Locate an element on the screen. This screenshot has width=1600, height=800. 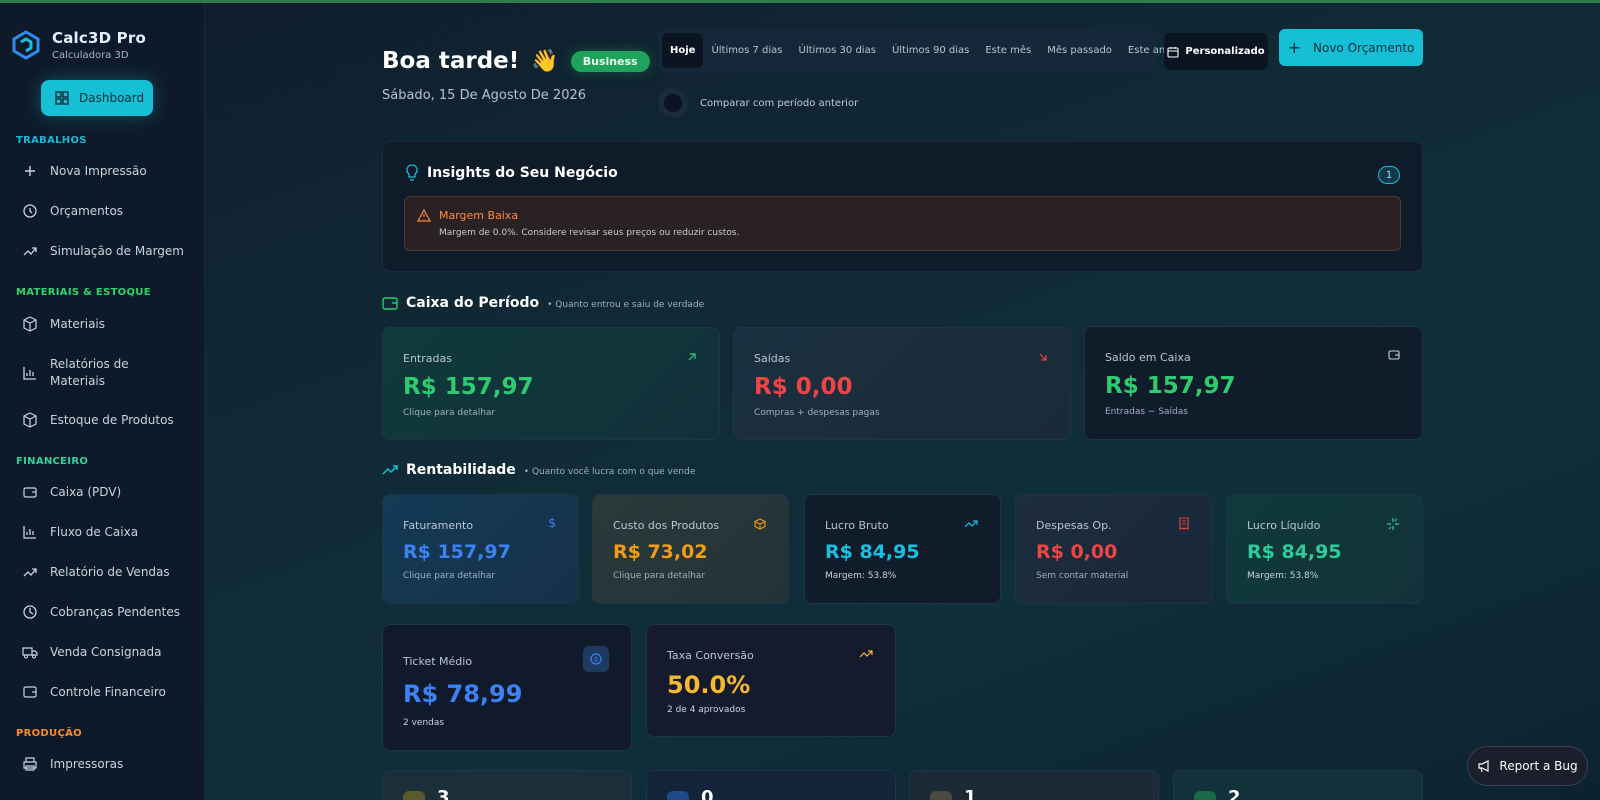
rentabilidade-title: Rentabilidade is located at coordinates (461, 470).